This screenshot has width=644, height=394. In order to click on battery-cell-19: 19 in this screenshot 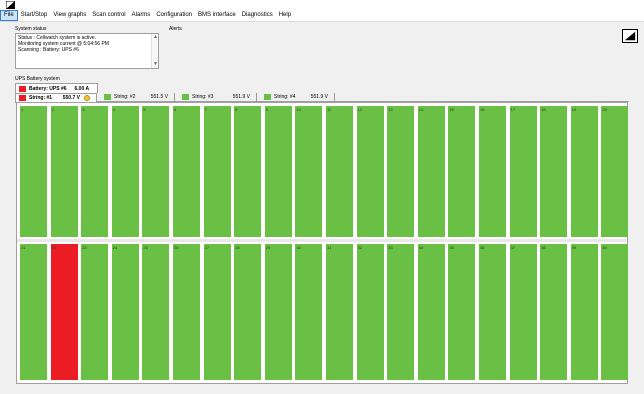, I will do `click(584, 171)`.